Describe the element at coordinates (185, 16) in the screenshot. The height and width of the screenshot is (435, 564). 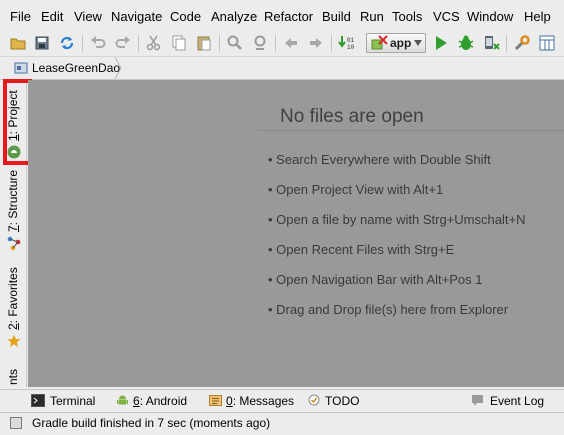
I see `menu-code: Code` at that location.